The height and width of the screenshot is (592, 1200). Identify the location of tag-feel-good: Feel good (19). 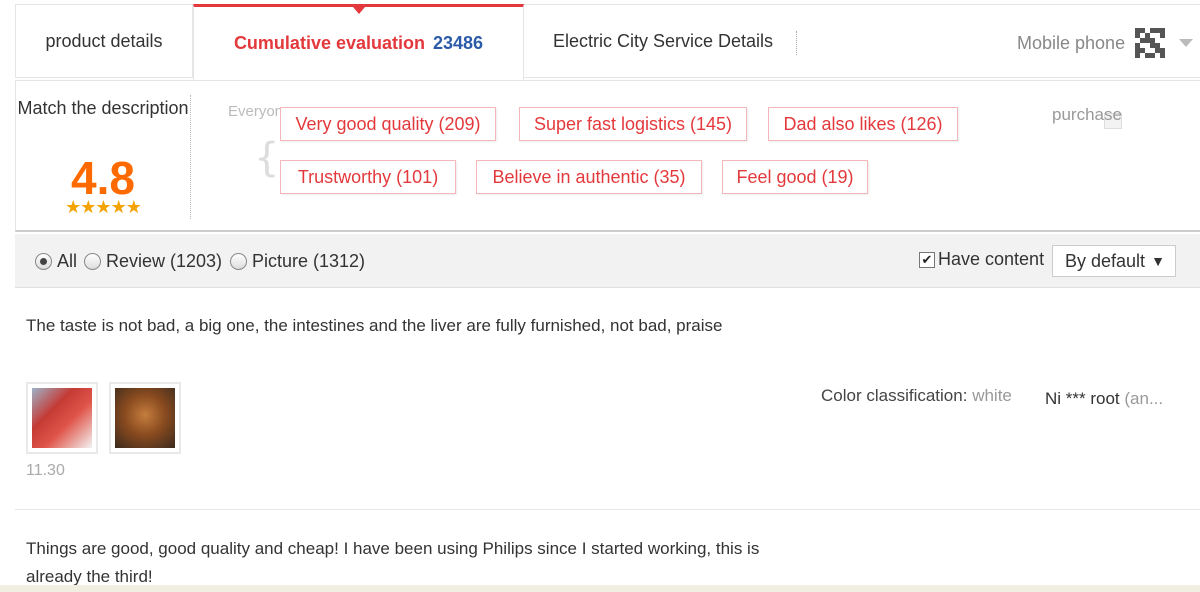
(795, 177).